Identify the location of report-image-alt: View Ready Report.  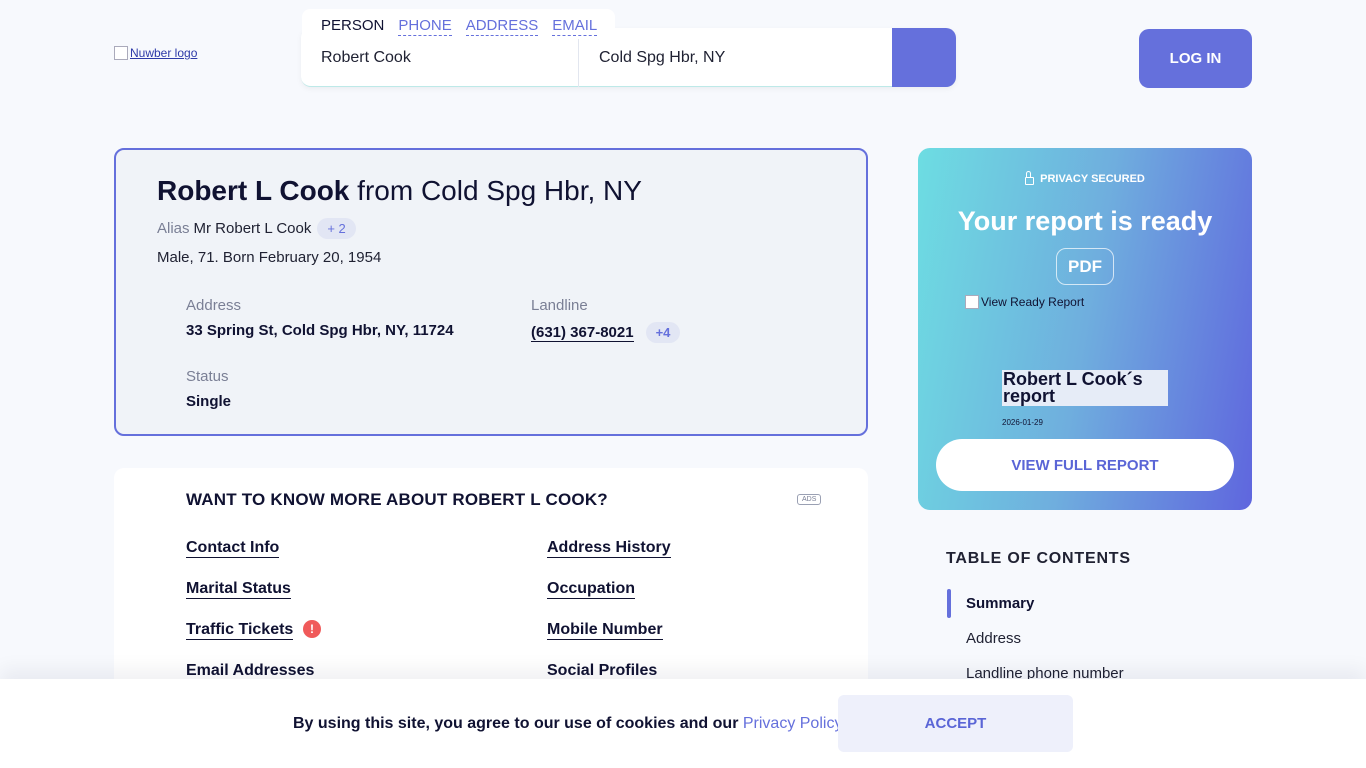
(1033, 302).